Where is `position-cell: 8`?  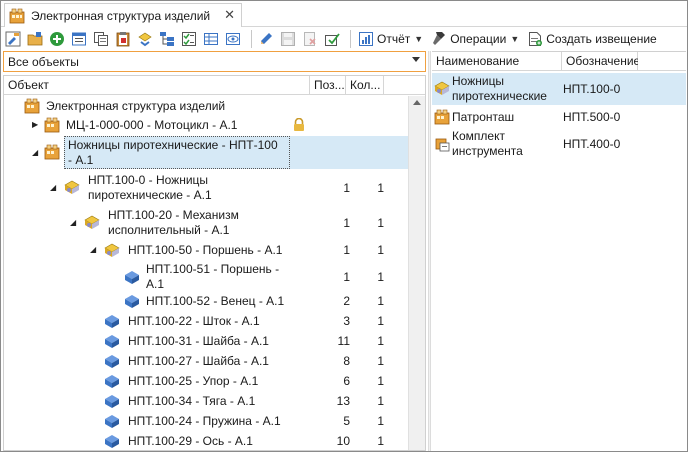 position-cell: 8 is located at coordinates (346, 361).